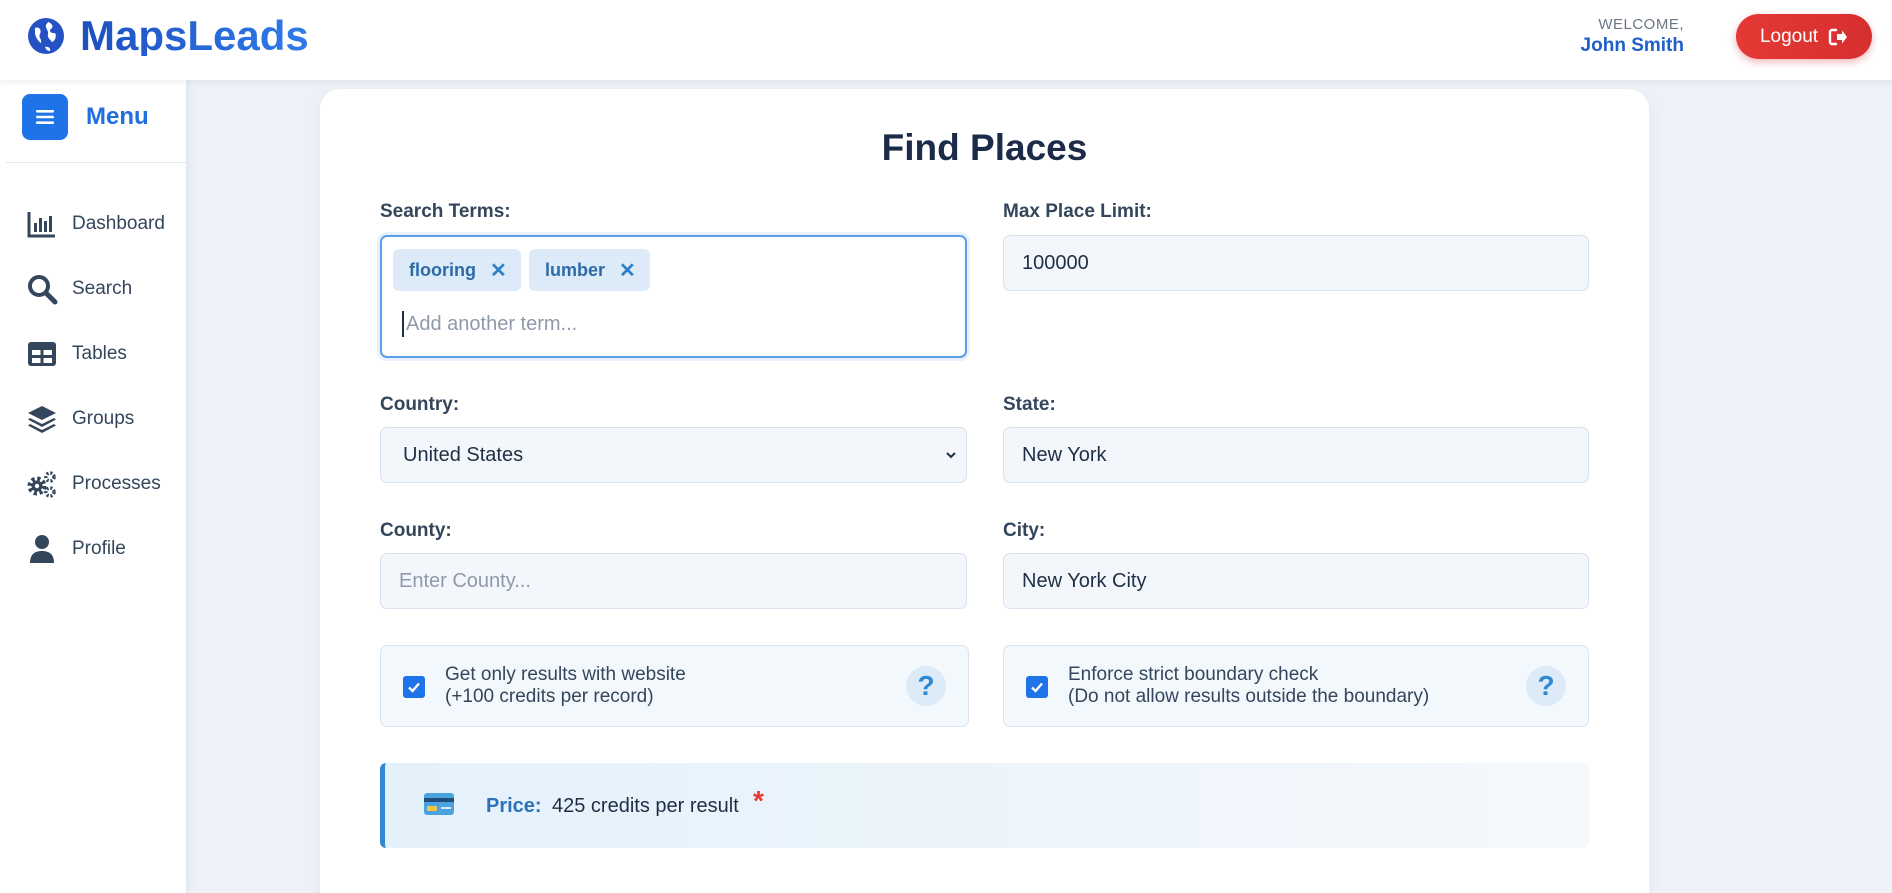  What do you see at coordinates (445, 211) in the screenshot?
I see `search-terms-label: Search Terms:` at bounding box center [445, 211].